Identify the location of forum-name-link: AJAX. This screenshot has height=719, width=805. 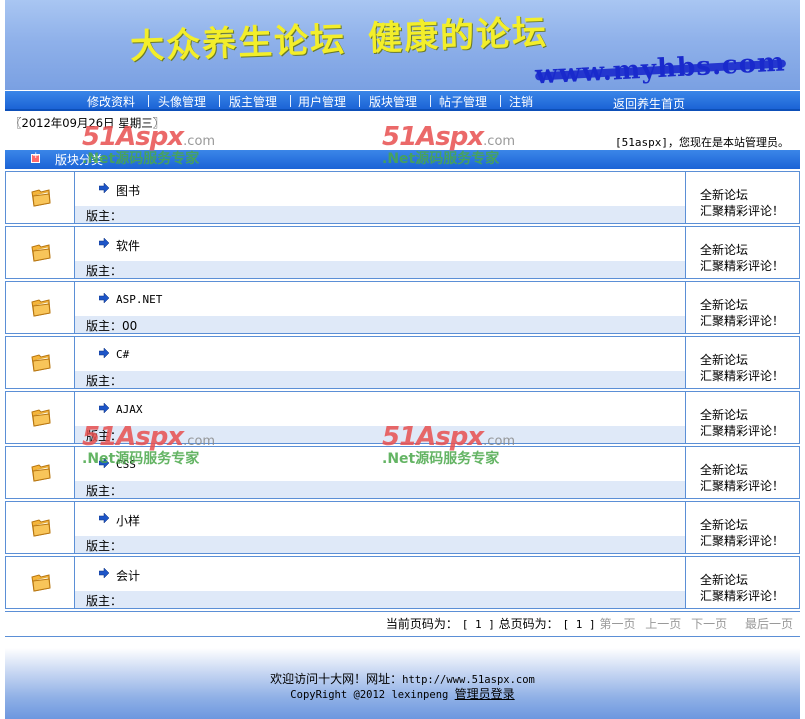
(129, 409).